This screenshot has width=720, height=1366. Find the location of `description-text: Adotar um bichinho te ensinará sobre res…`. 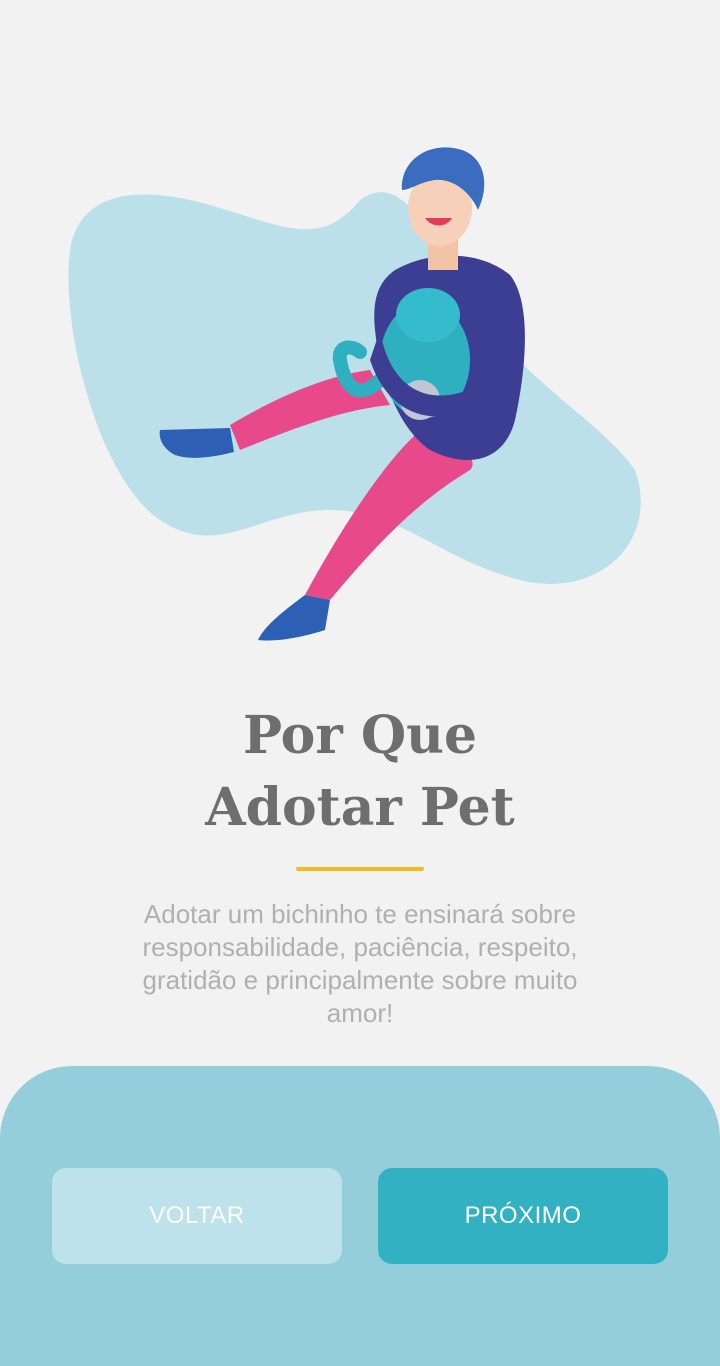

description-text: Adotar um bichinho te ensinará sobre res… is located at coordinates (360, 963).